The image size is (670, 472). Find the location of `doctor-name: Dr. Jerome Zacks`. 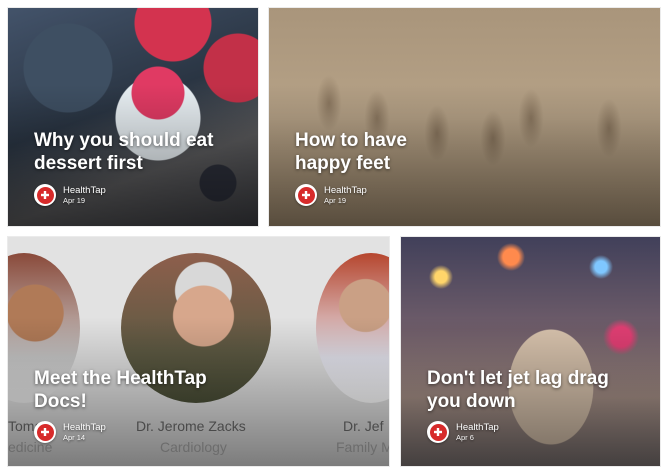

doctor-name: Dr. Jerome Zacks is located at coordinates (191, 426).